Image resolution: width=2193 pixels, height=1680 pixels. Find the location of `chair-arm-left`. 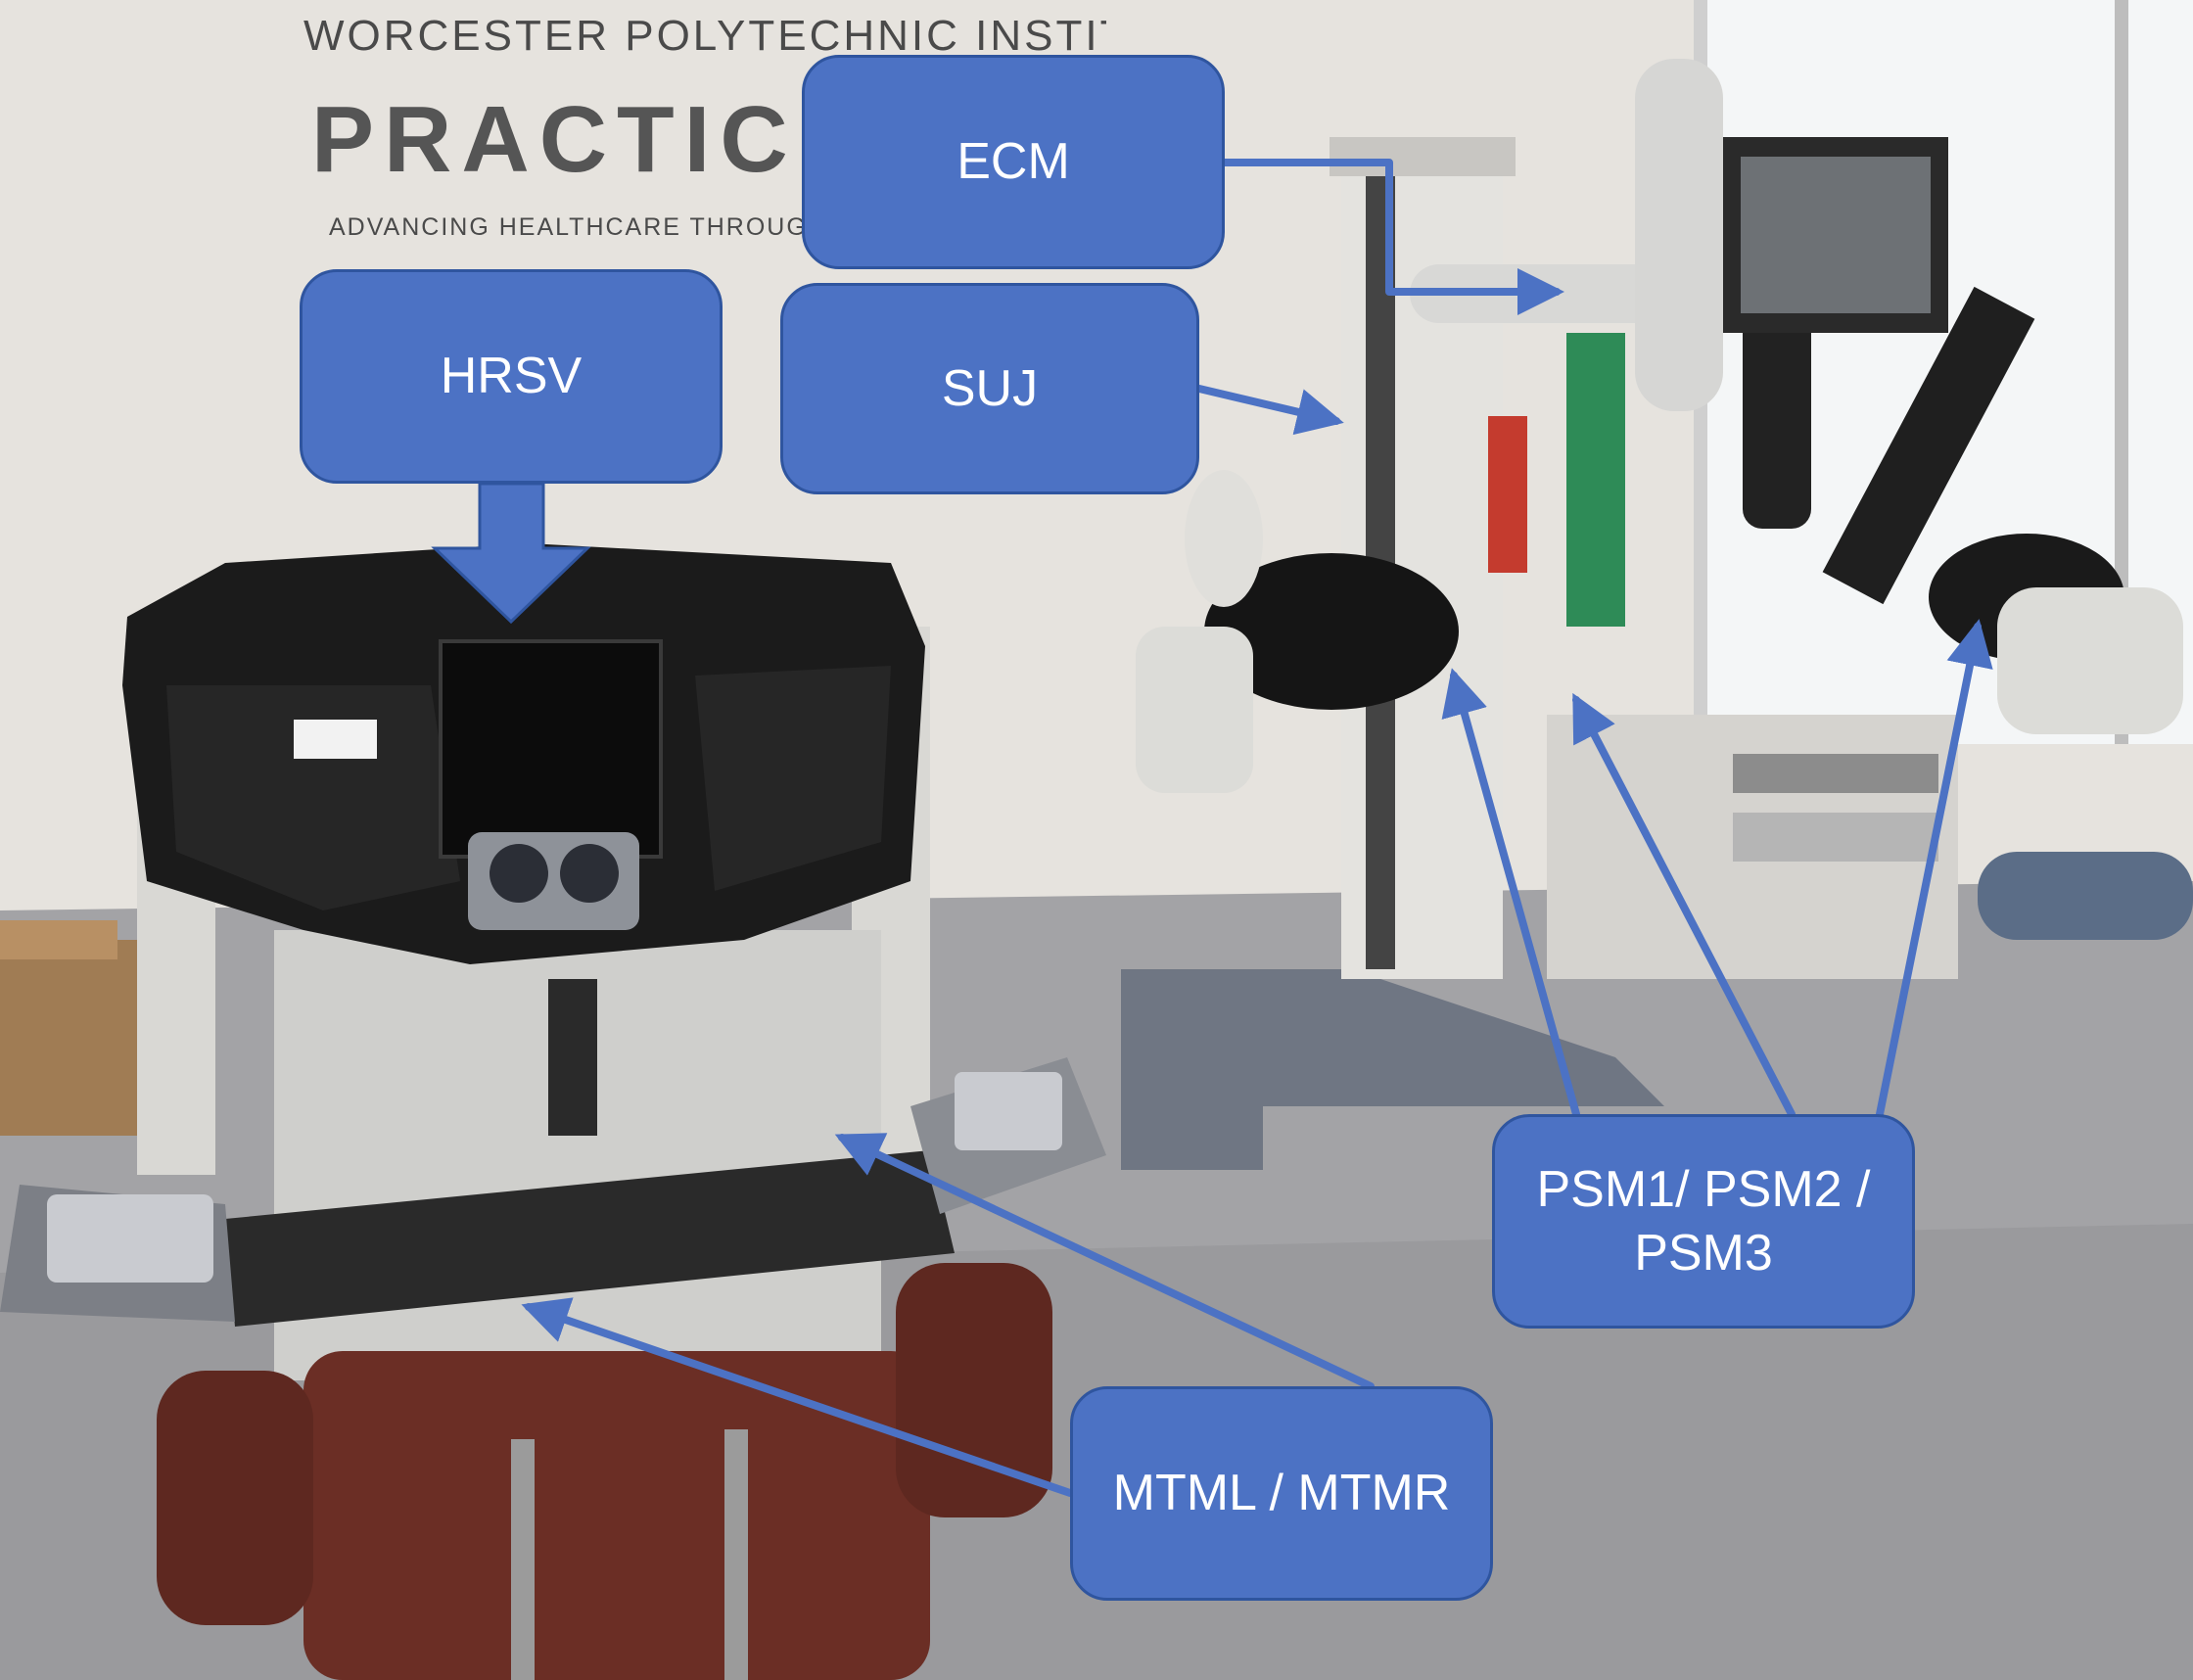

chair-arm-left is located at coordinates (235, 1498).